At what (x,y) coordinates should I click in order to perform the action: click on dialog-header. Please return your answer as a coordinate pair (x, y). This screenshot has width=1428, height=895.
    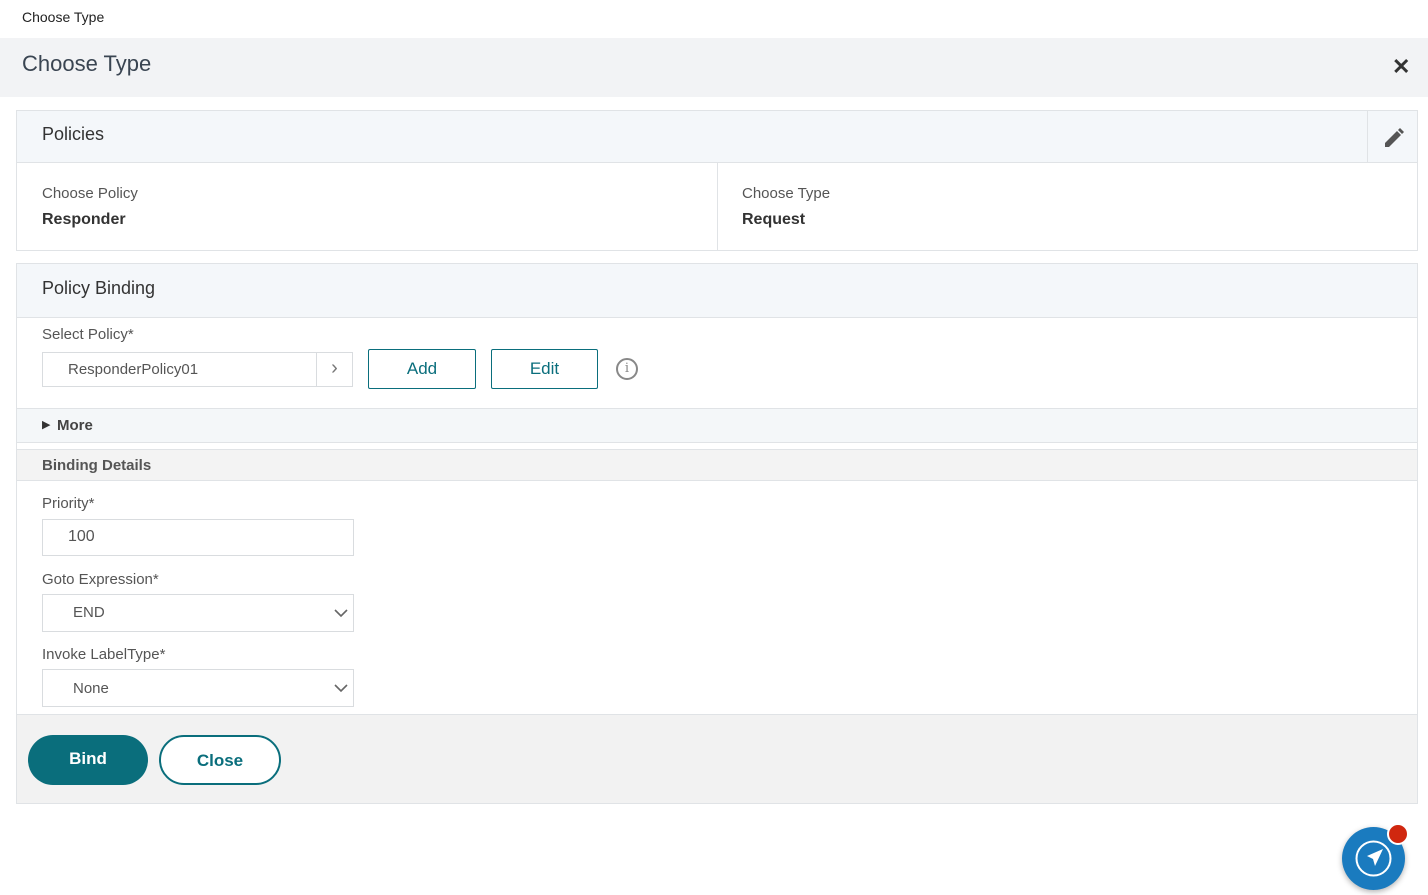
    Looking at the image, I should click on (714, 67).